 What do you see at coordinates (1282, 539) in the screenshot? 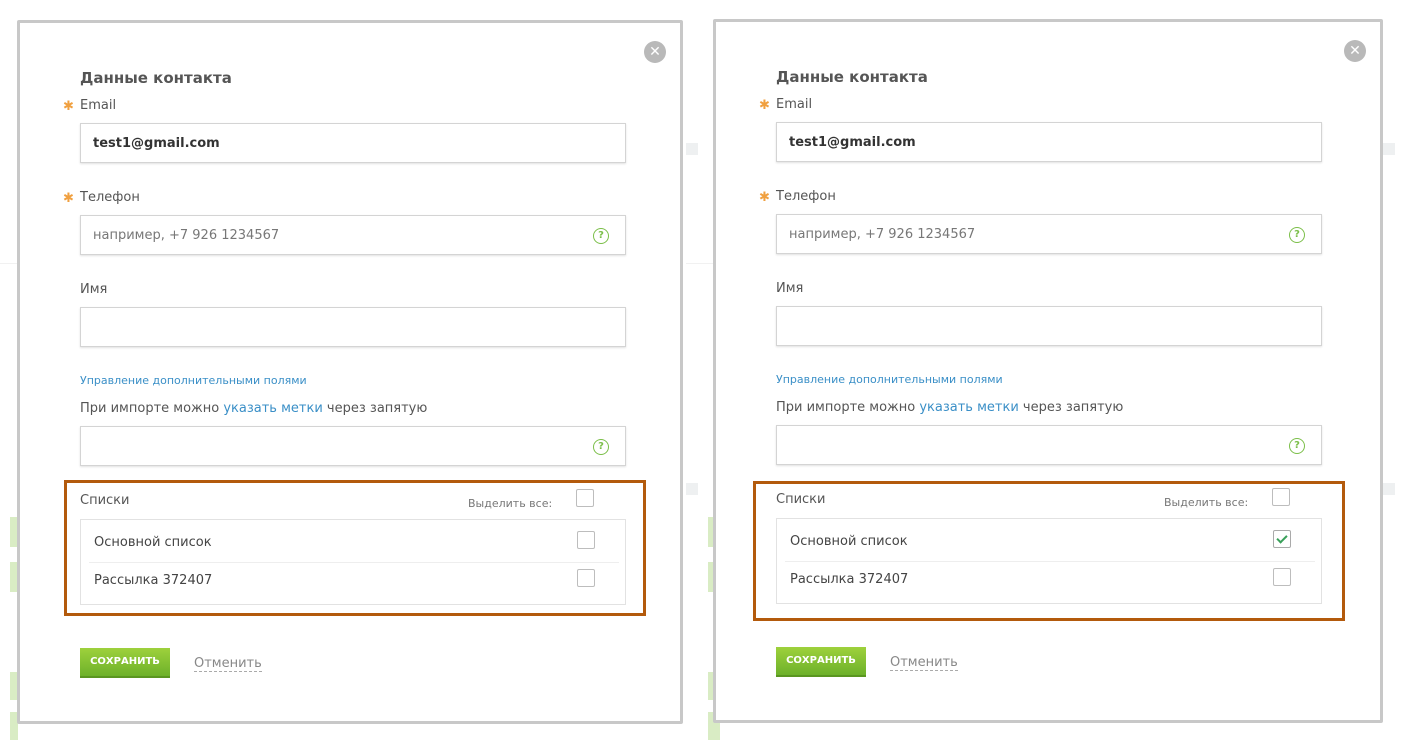
I see `checkmark-icon` at bounding box center [1282, 539].